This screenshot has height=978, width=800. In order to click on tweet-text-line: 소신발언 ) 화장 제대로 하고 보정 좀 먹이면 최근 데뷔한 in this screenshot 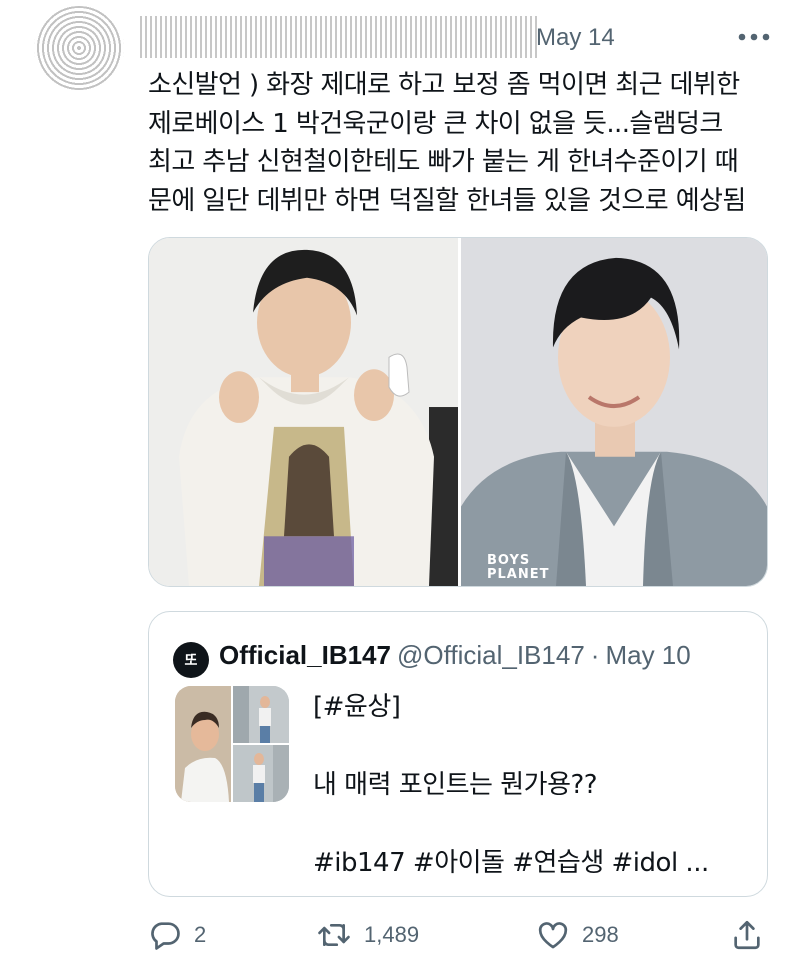, I will do `click(444, 85)`.